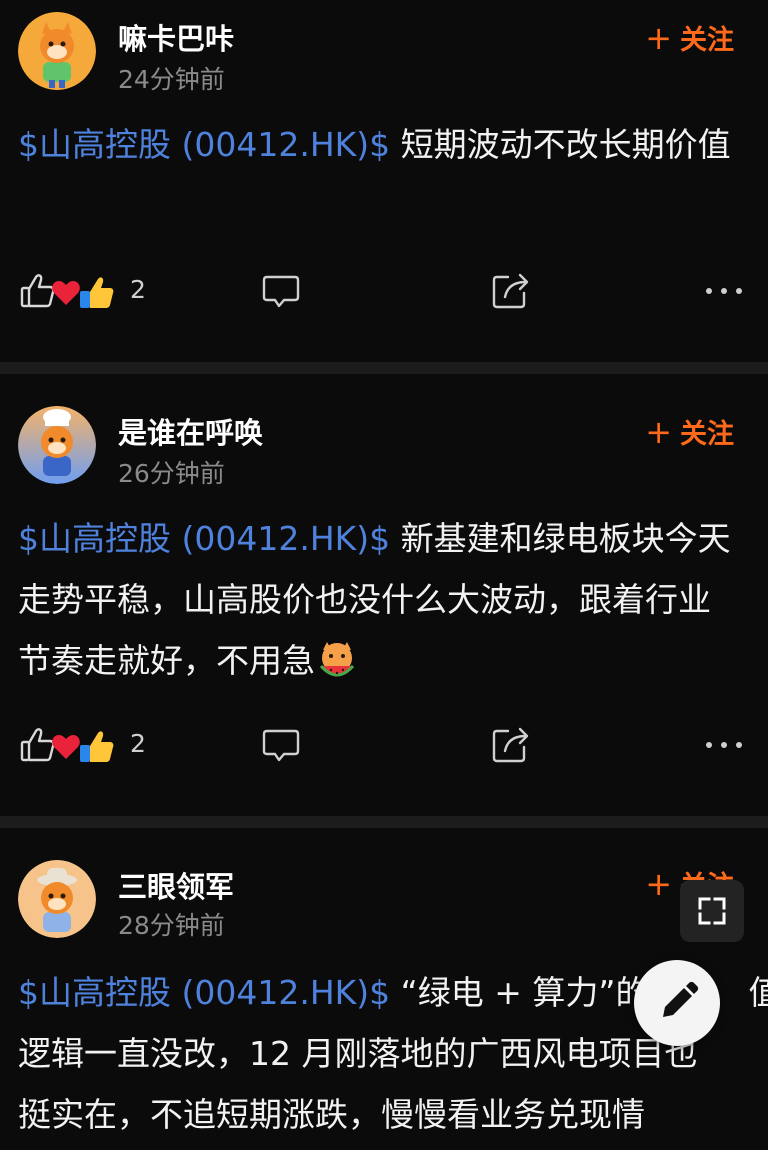  What do you see at coordinates (176, 885) in the screenshot?
I see `username: 三眼领军` at bounding box center [176, 885].